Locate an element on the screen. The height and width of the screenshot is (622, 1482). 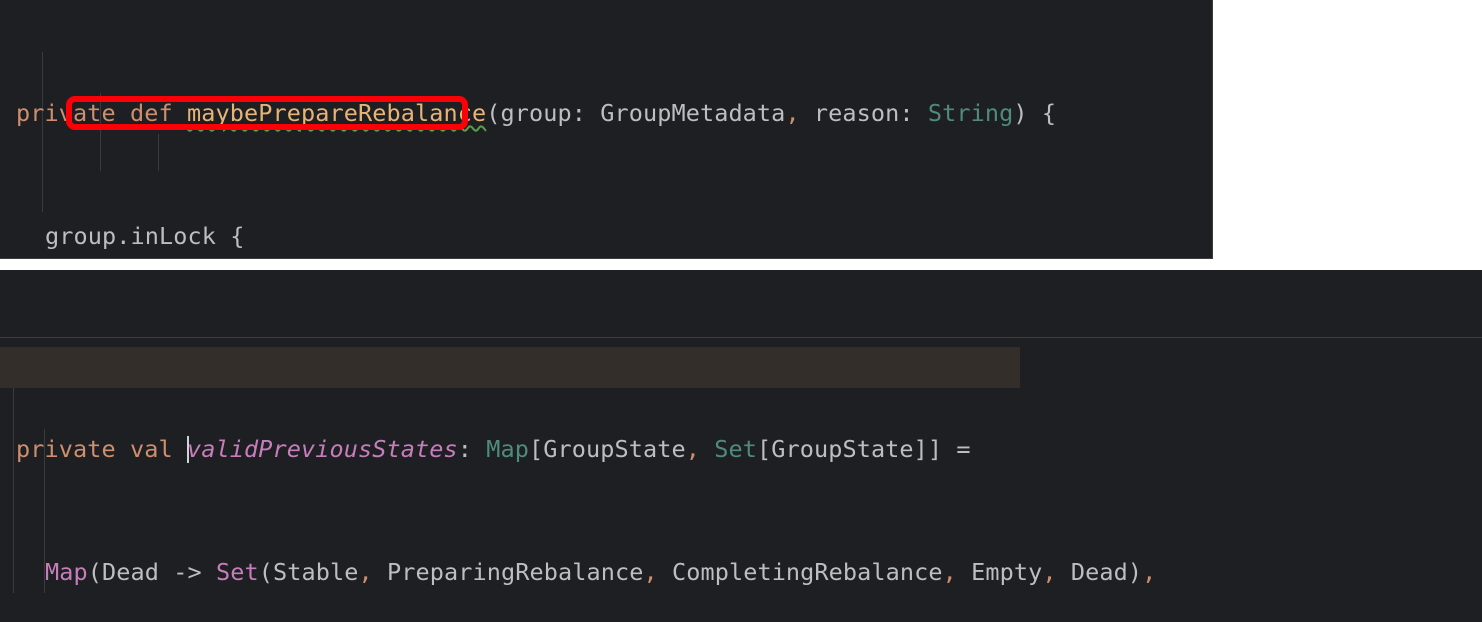
code-token: reason: is located at coordinates (863, 113).